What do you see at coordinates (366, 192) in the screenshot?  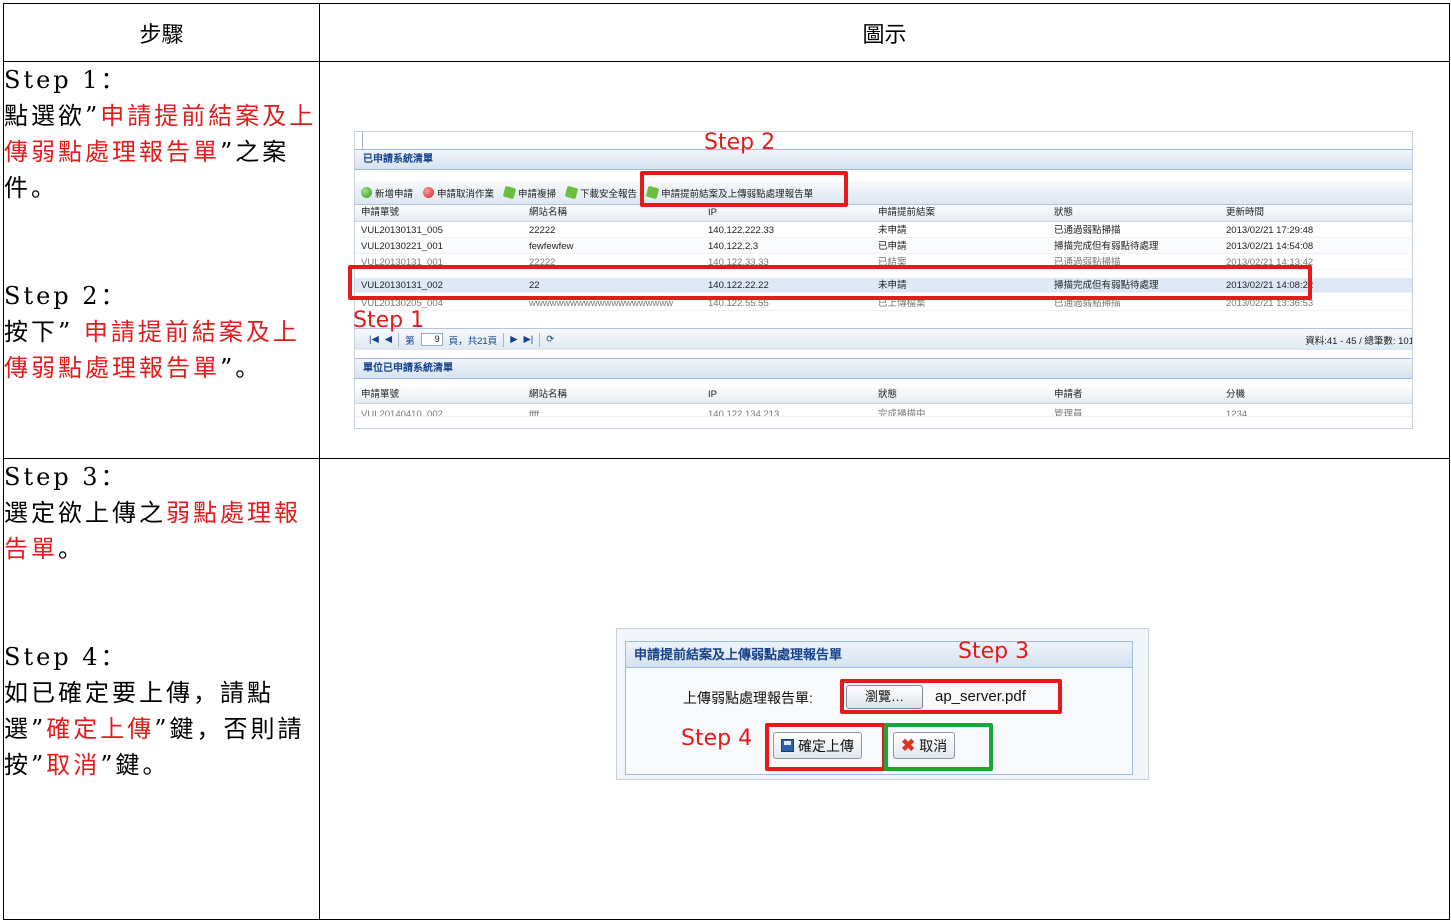 I see `add-icon` at bounding box center [366, 192].